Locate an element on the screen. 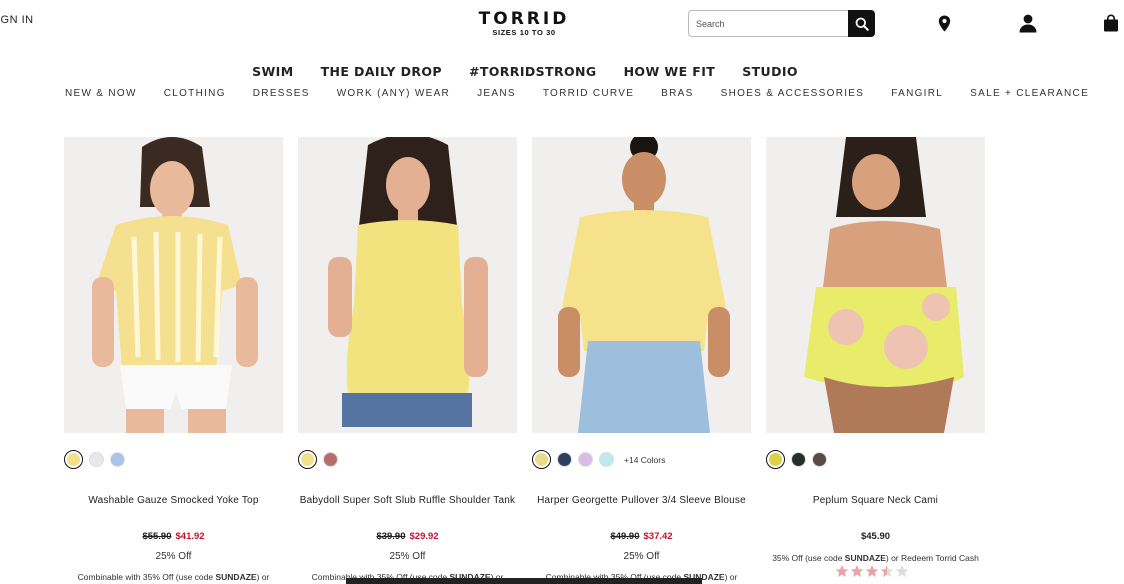 The width and height of the screenshot is (1124, 584). nav-bras: BRAS is located at coordinates (677, 93).